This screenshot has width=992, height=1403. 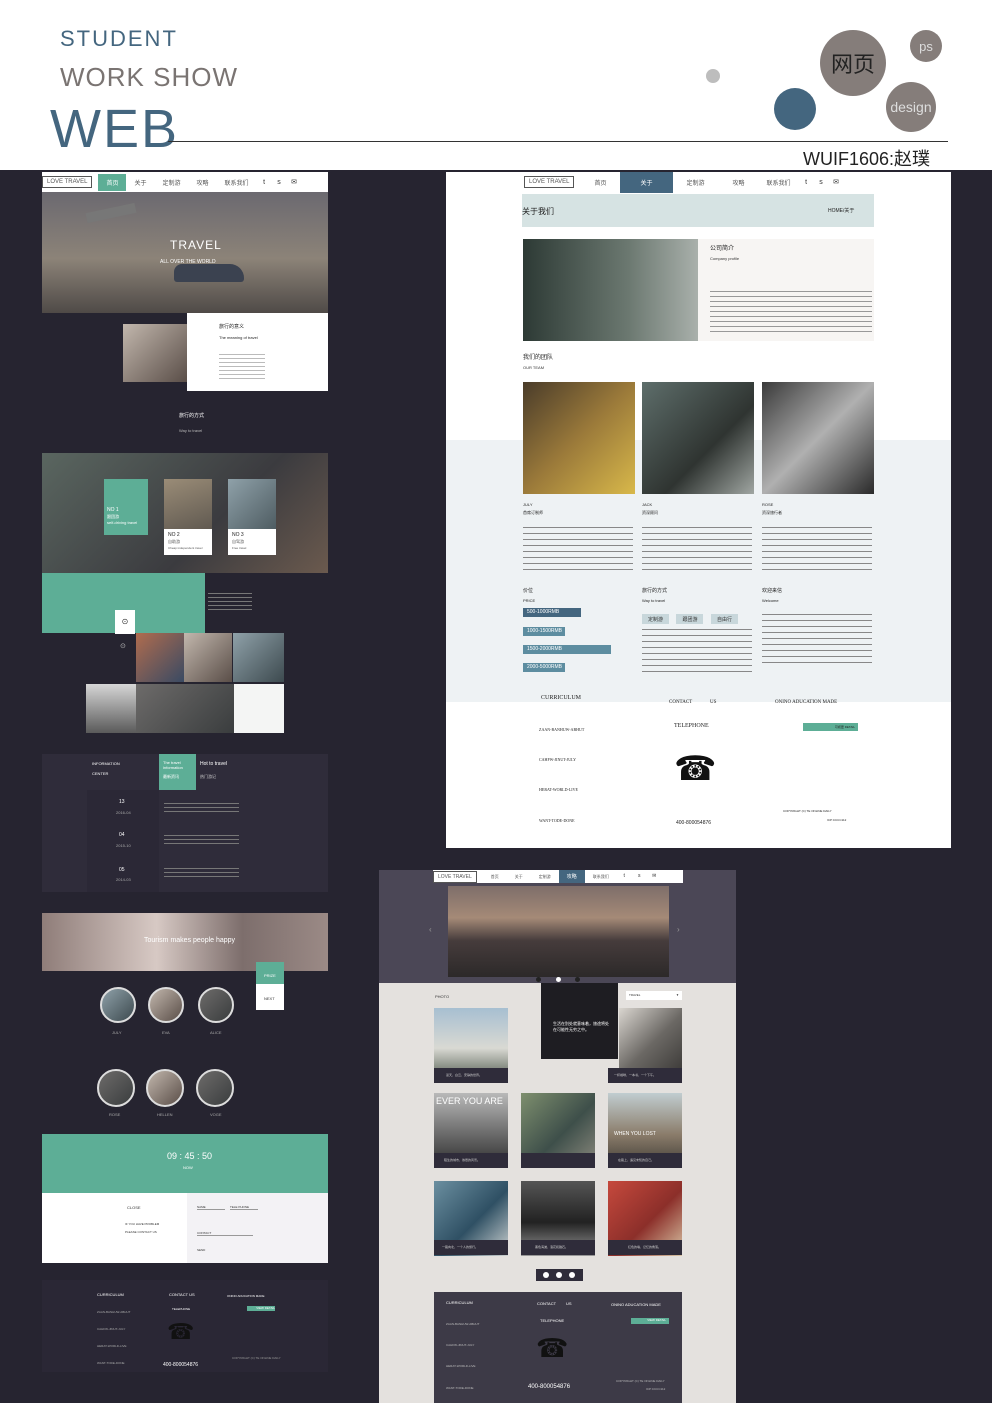 I want to click on form-close: CLOSE, so click(x=134, y=1207).